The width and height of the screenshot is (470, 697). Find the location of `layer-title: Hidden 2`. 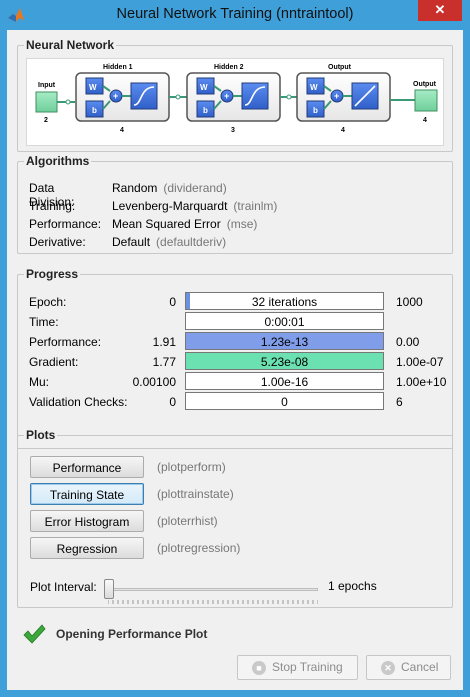

layer-title: Hidden 2 is located at coordinates (229, 67).